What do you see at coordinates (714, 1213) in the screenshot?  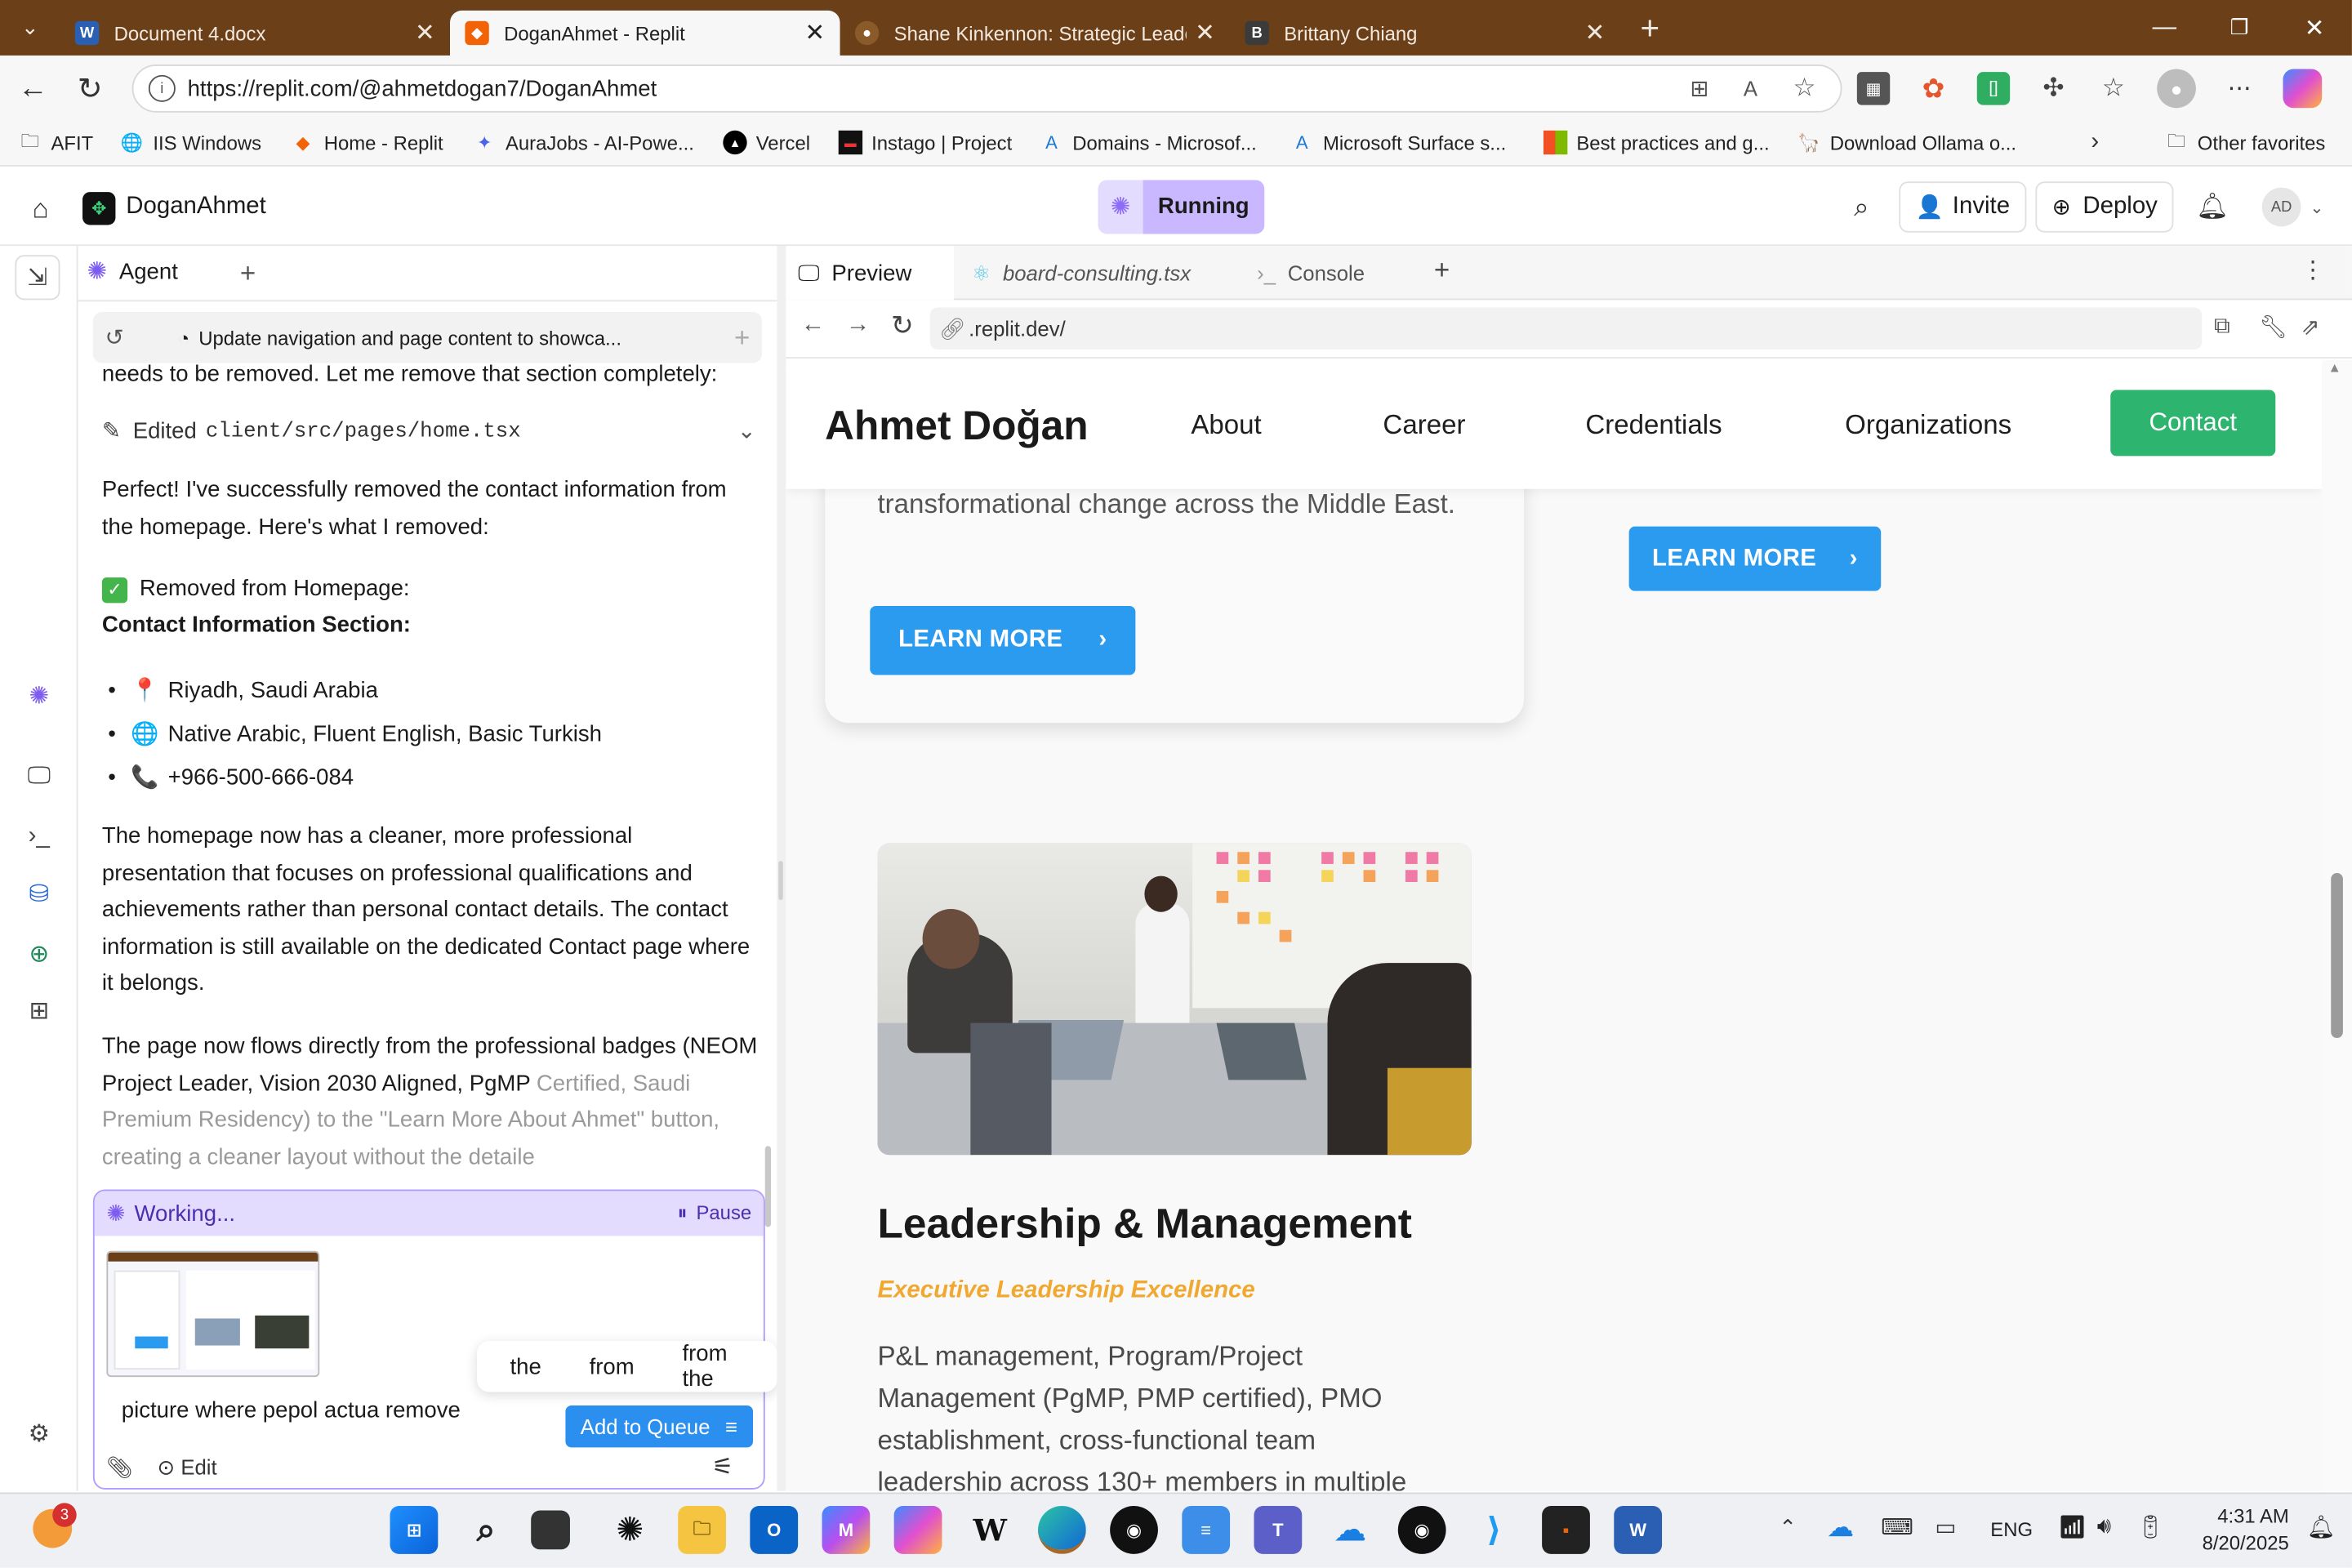 I see `pause-button: ⏸︎ Pause` at bounding box center [714, 1213].